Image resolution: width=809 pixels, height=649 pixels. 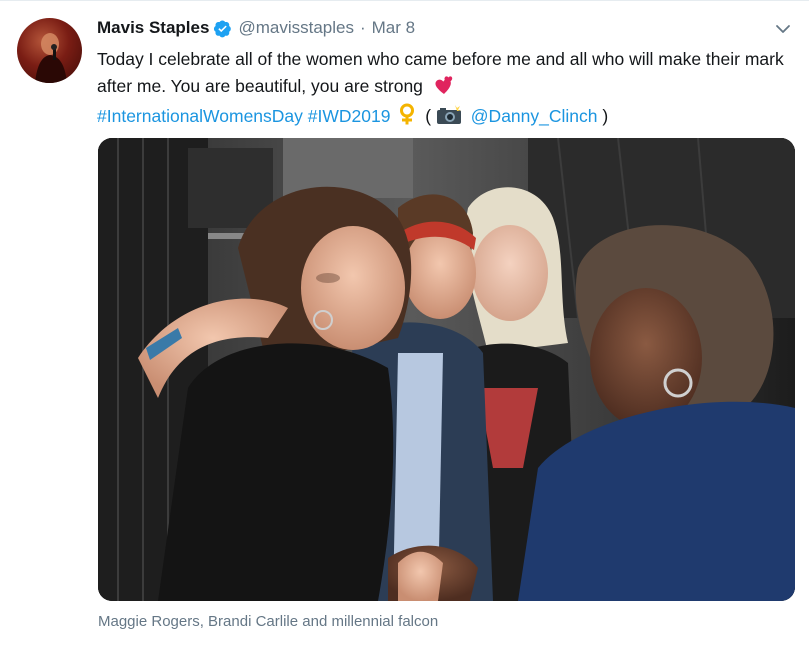 I want to click on mention-danny-clinch: @Danny_Clinch, so click(x=534, y=116).